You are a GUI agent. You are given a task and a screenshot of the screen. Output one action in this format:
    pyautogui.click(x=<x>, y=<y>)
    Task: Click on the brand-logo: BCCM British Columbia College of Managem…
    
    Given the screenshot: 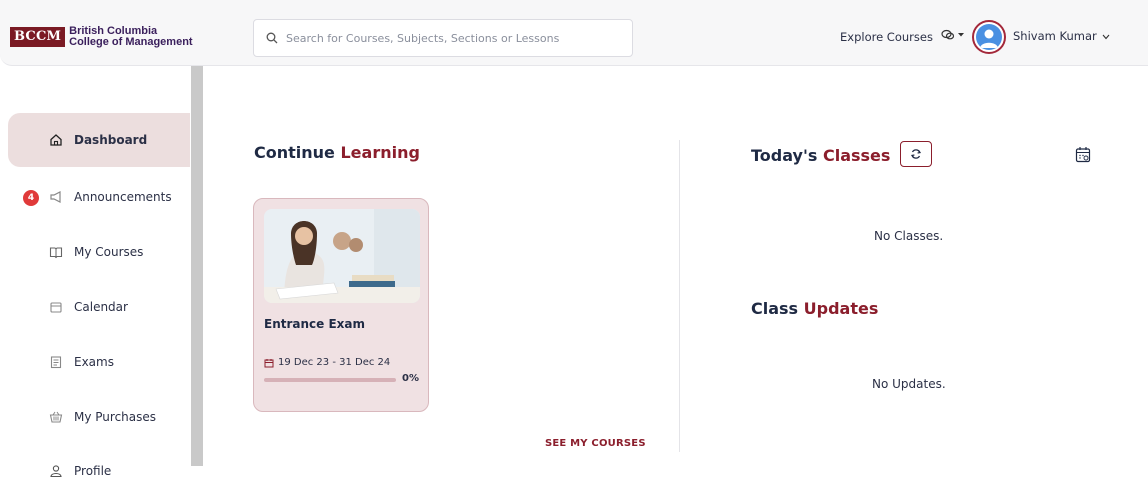 What is the action you would take?
    pyautogui.click(x=101, y=37)
    